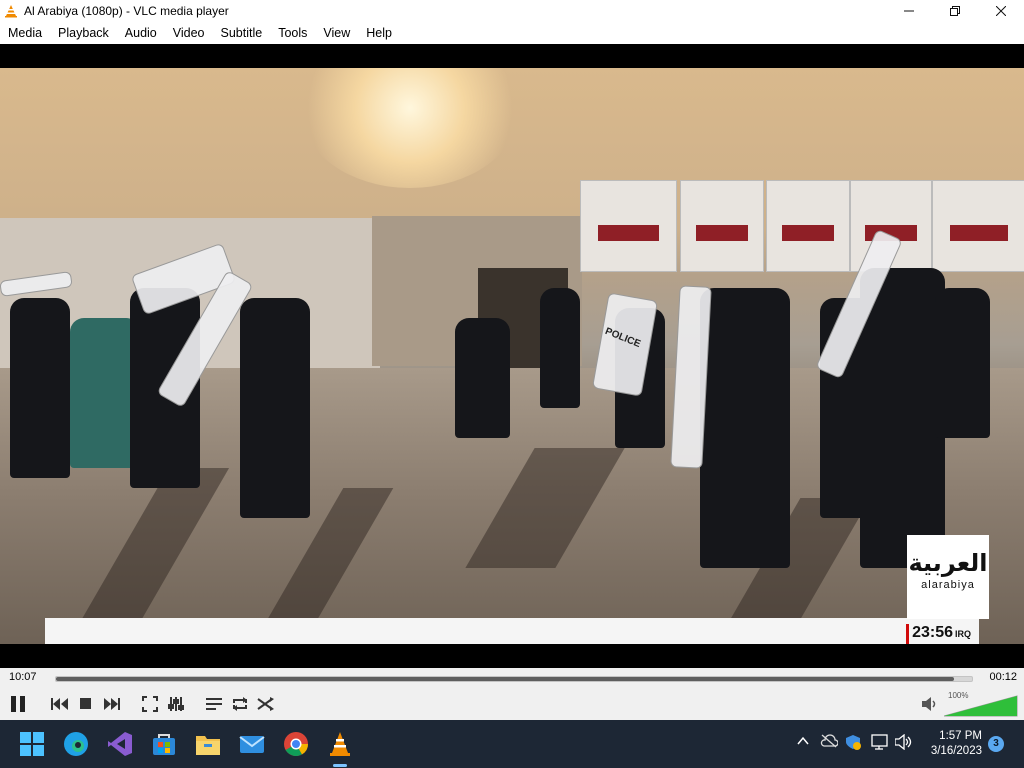  What do you see at coordinates (962, 634) in the screenshot?
I see `clock-zone: IRQ` at bounding box center [962, 634].